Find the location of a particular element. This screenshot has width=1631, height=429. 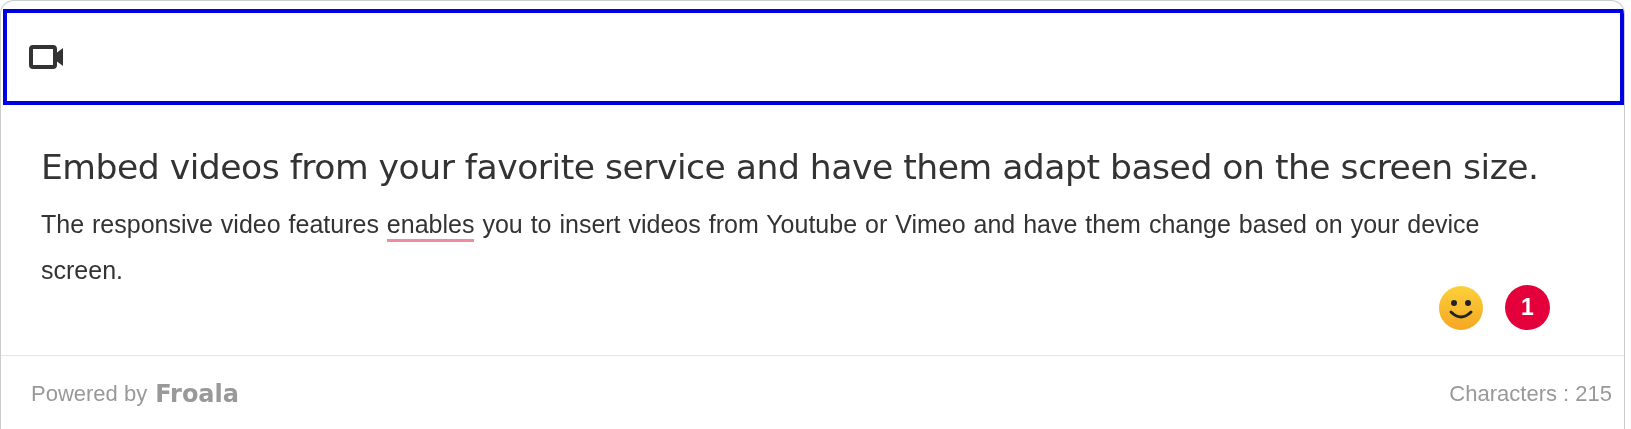

video-camera-icon is located at coordinates (47, 57).